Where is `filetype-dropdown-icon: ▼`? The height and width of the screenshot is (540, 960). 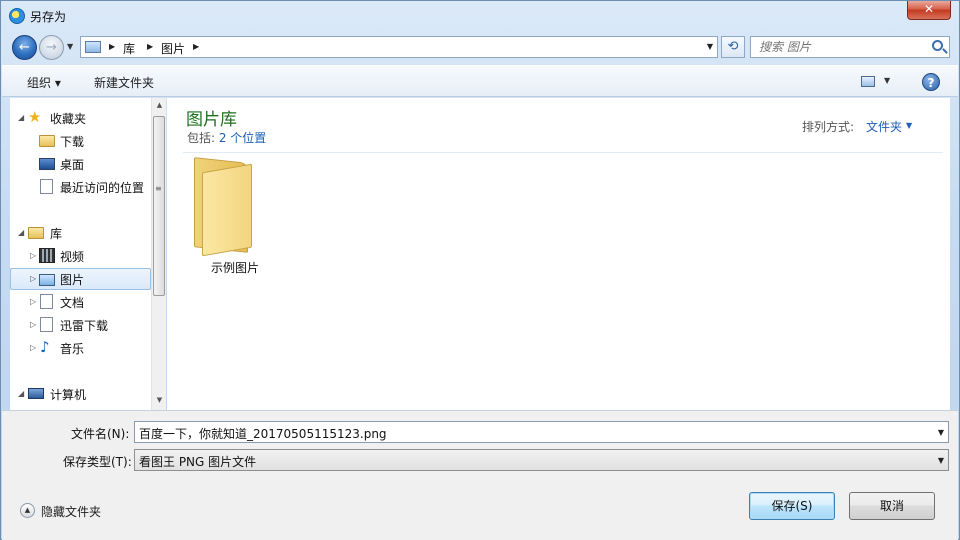 filetype-dropdown-icon: ▼ is located at coordinates (941, 460).